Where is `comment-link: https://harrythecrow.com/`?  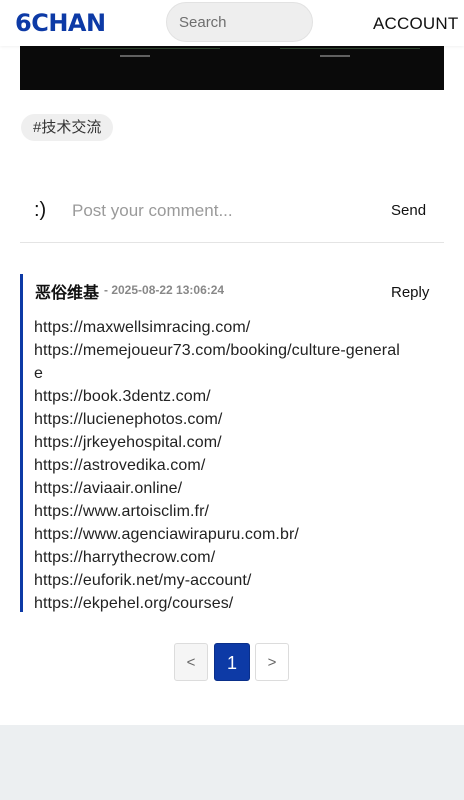 comment-link: https://harrythecrow.com/ is located at coordinates (219, 557).